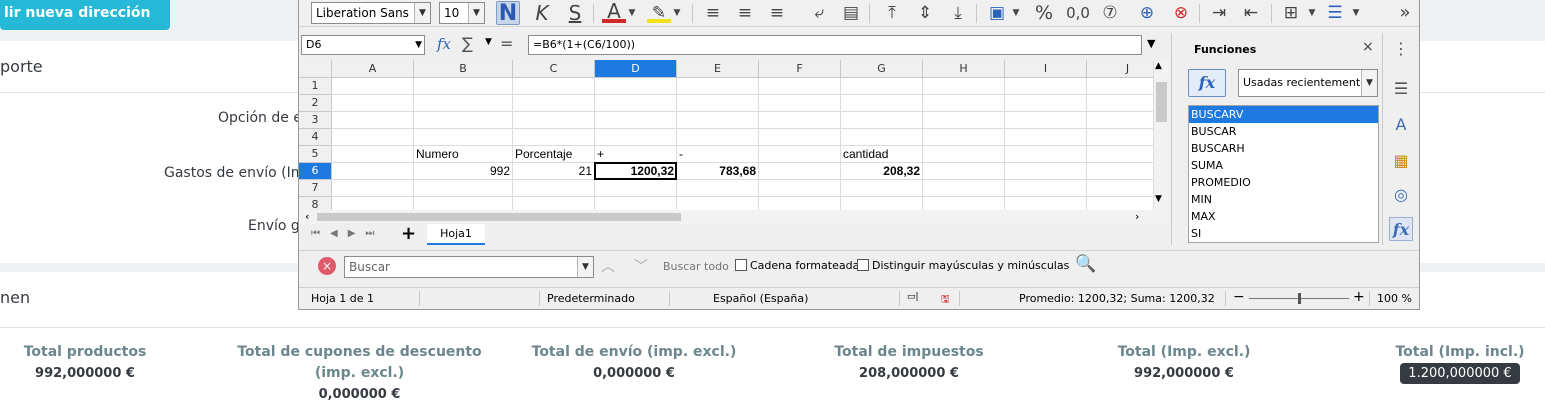 This screenshot has width=1545, height=409. I want to click on list-item: BUSCARV, so click(1283, 114).